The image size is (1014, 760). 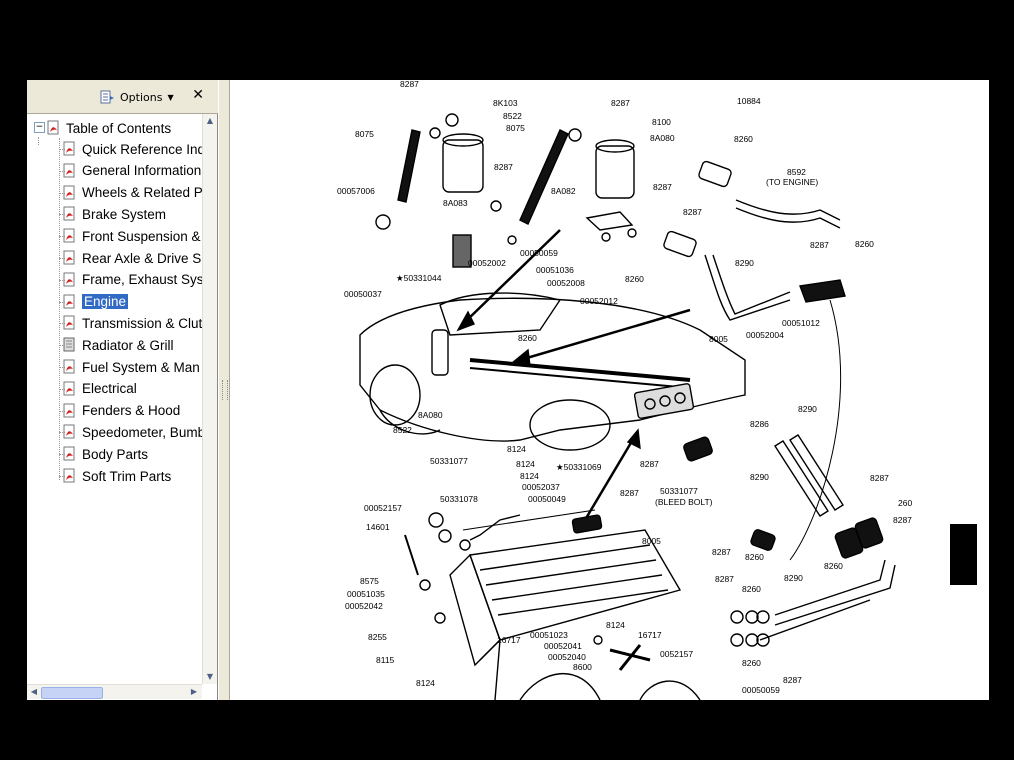 I want to click on part-label: 8575, so click(x=369, y=581).